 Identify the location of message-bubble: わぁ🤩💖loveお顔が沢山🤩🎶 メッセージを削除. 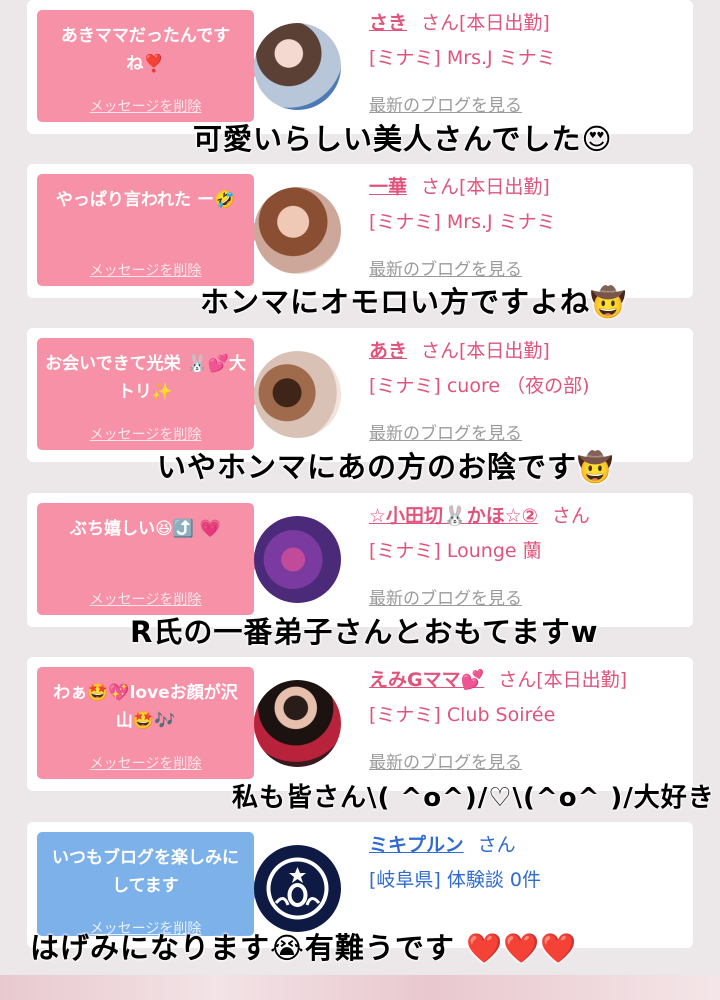
(151, 723).